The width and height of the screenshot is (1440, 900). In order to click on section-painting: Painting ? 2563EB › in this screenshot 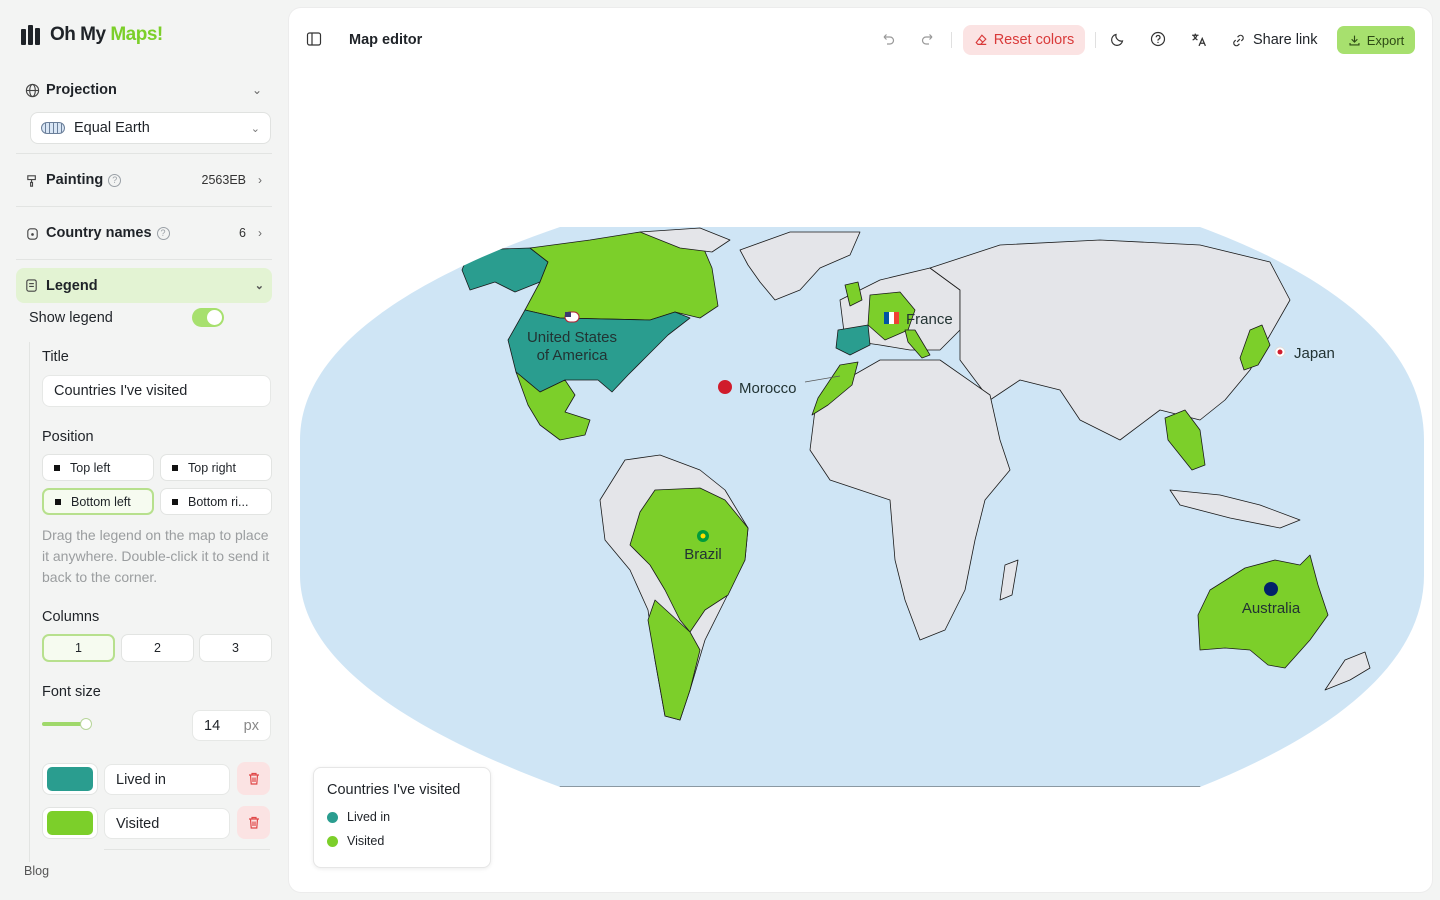, I will do `click(144, 180)`.